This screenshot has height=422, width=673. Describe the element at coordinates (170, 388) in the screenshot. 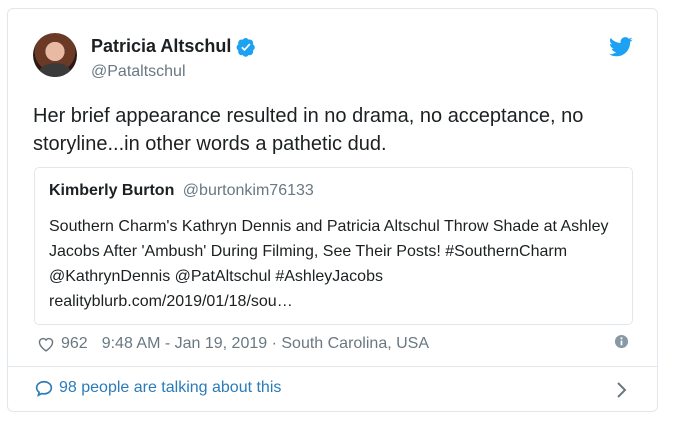

I see `talking-count: 98 people are talking about this` at that location.